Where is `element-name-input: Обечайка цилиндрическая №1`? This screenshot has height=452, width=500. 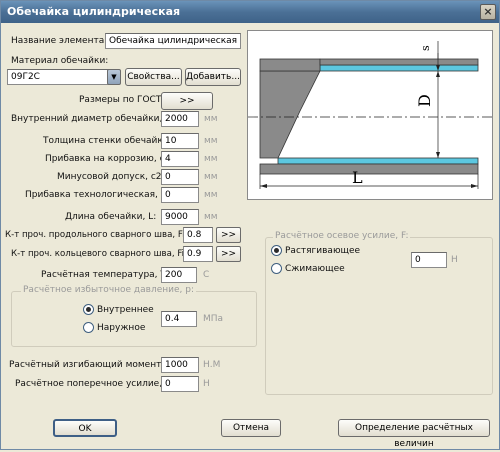 element-name-input: Обечайка цилиндрическая №1 is located at coordinates (173, 41).